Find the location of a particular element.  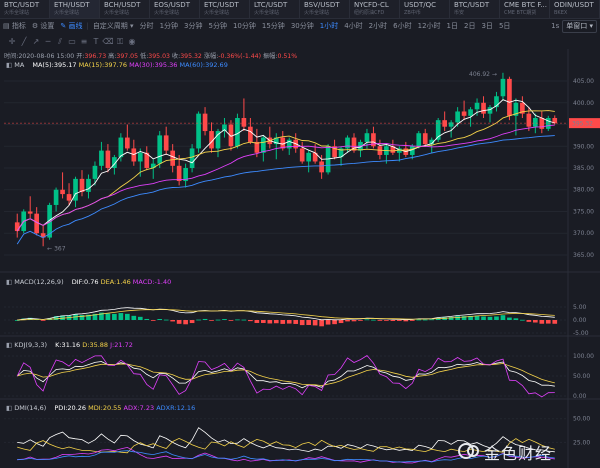

price-tick-label: 375.00 is located at coordinates (583, 211).